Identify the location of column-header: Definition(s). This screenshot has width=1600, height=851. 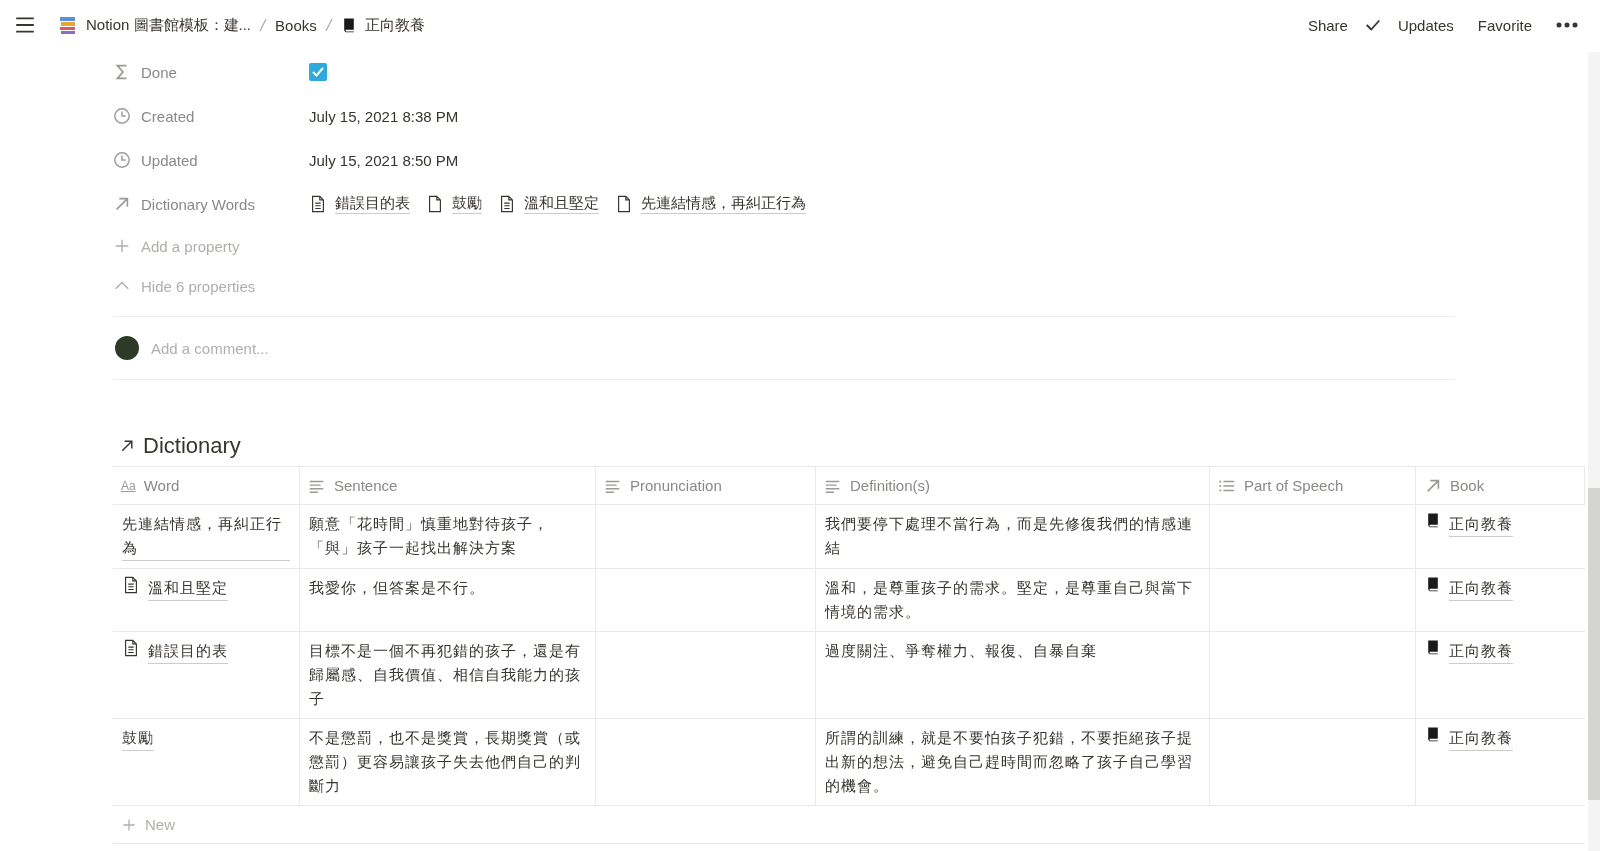
(1013, 486).